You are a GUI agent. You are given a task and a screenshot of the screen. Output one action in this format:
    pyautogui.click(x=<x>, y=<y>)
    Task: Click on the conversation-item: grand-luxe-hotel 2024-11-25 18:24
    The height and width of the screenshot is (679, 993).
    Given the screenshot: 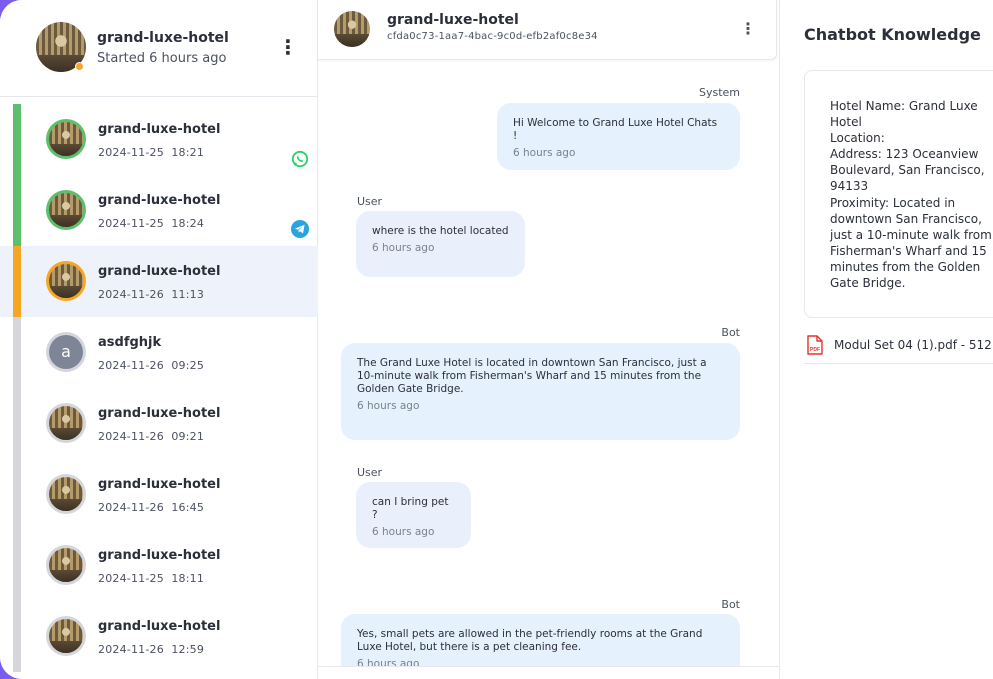 What is the action you would take?
    pyautogui.click(x=159, y=210)
    